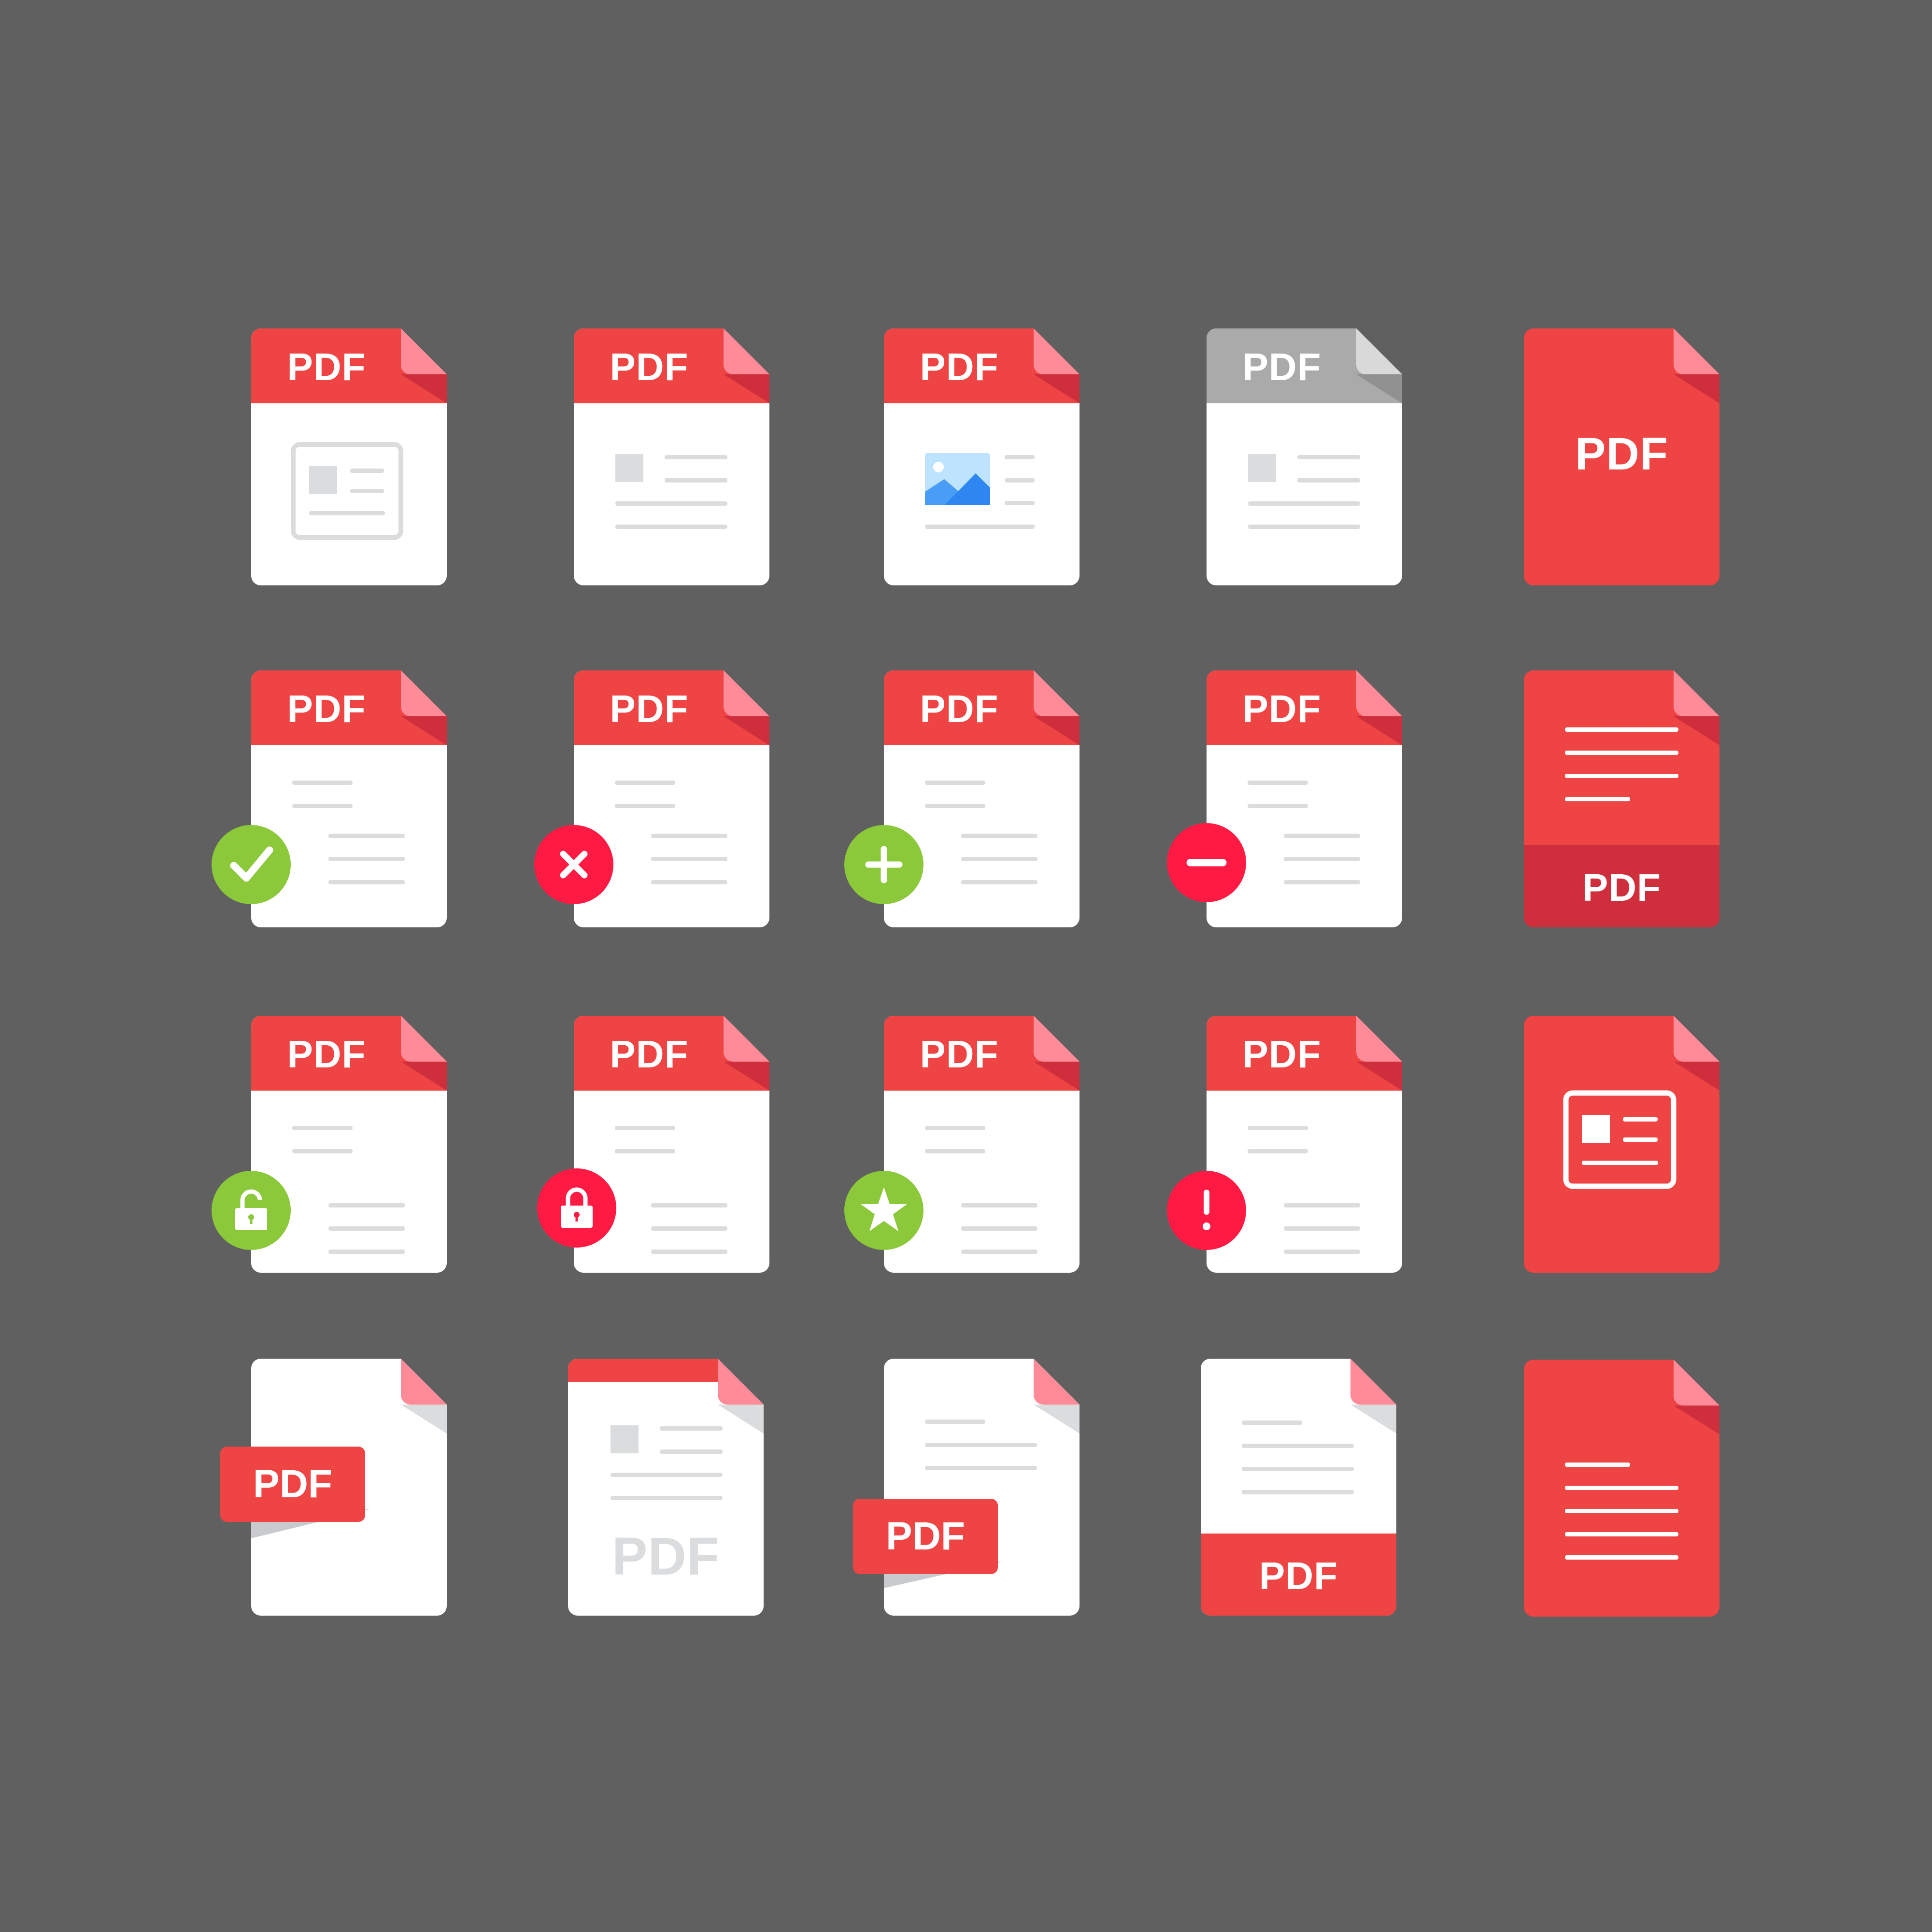 The width and height of the screenshot is (1932, 1932). Describe the element at coordinates (1625, 800) in the screenshot. I see `pdf-document-icon: PDF` at that location.